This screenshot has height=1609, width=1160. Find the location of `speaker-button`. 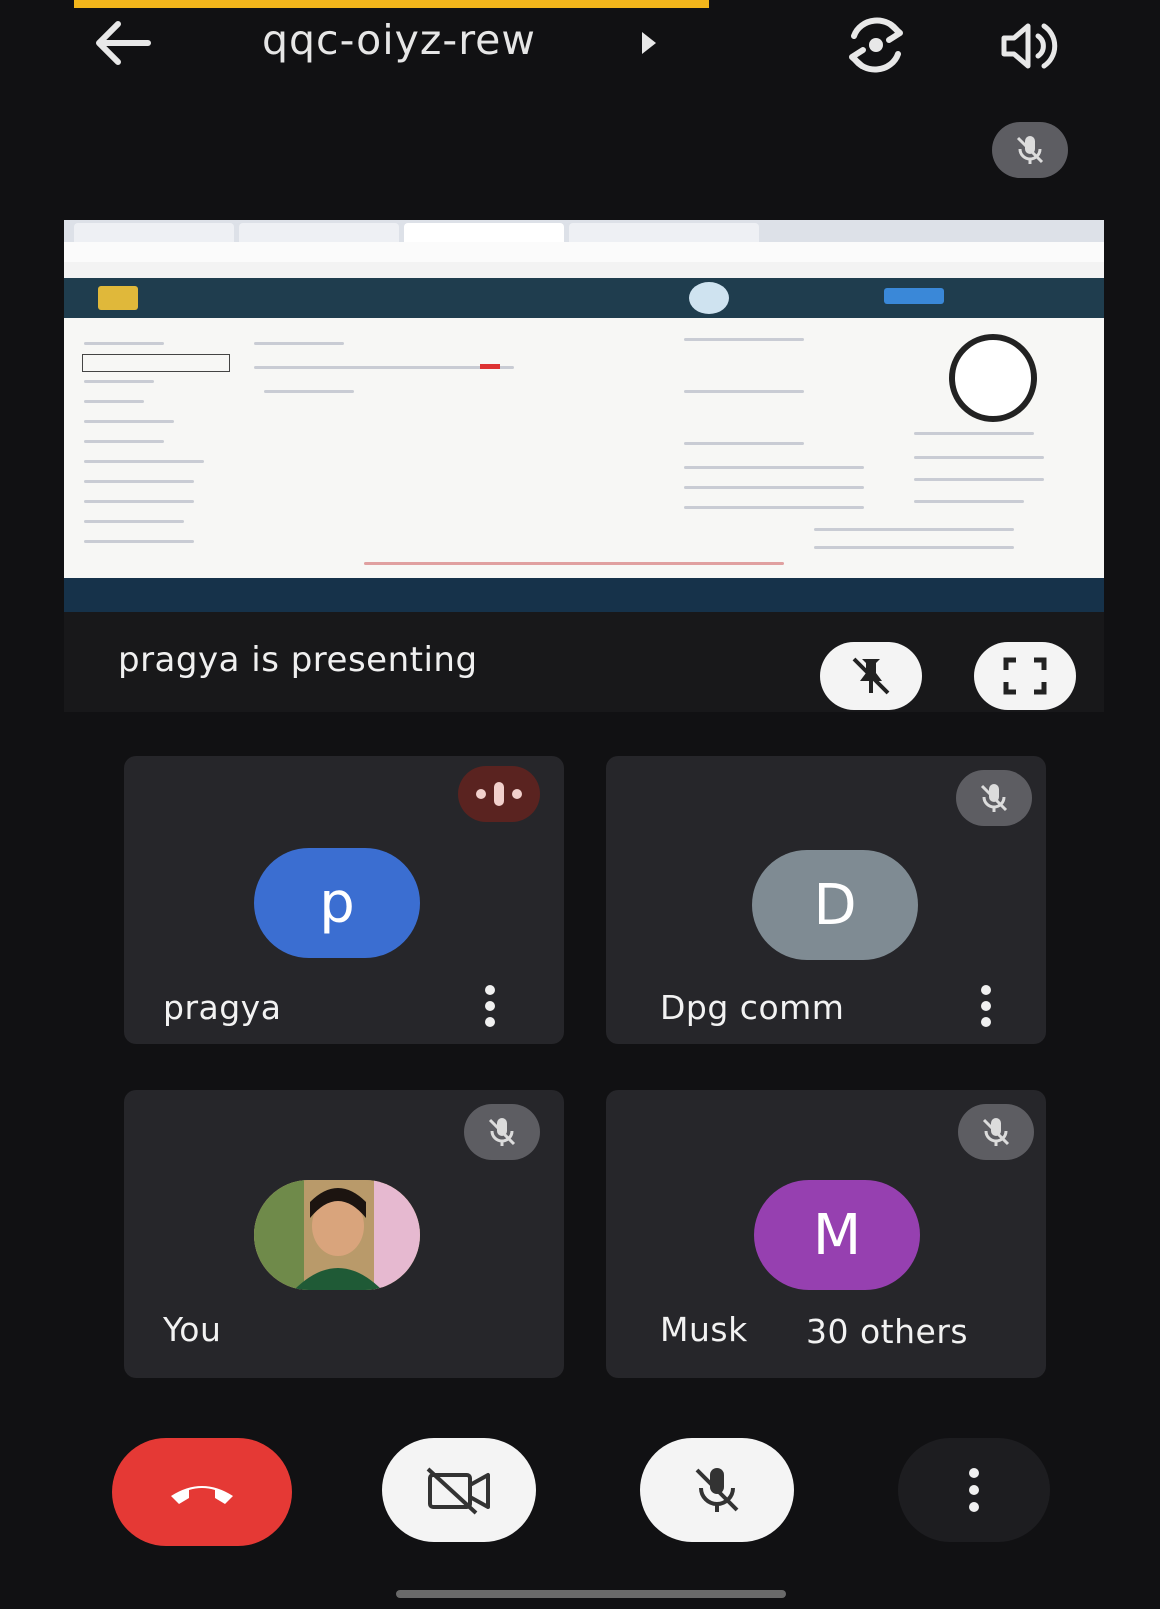

speaker-button is located at coordinates (1030, 46).